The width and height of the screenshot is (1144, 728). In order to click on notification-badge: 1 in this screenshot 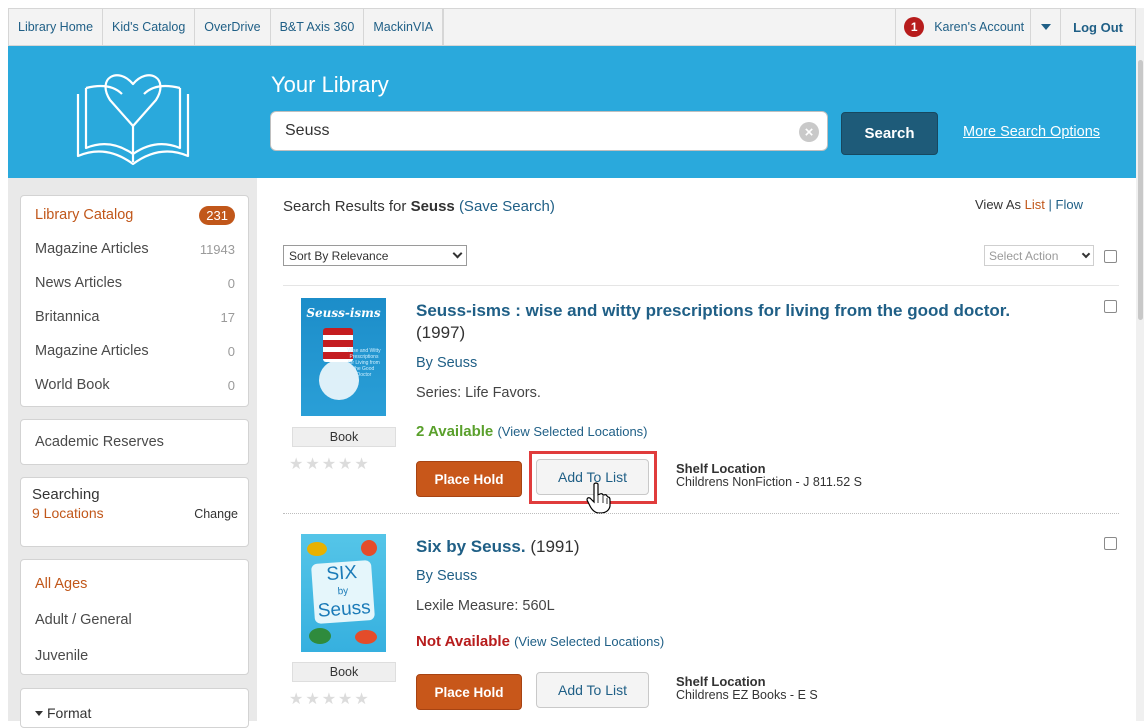, I will do `click(914, 27)`.